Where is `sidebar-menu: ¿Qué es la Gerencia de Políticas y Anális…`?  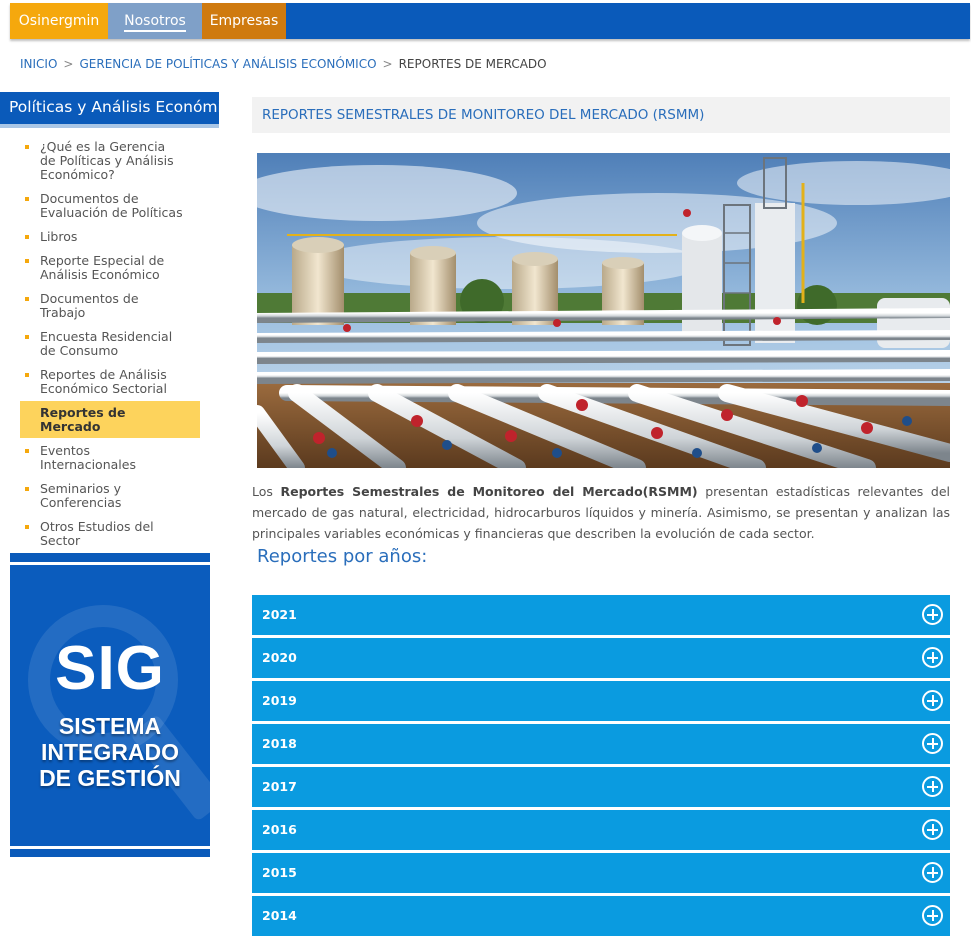
sidebar-menu: ¿Qué es la Gerencia de Políticas y Anális… is located at coordinates (110, 349).